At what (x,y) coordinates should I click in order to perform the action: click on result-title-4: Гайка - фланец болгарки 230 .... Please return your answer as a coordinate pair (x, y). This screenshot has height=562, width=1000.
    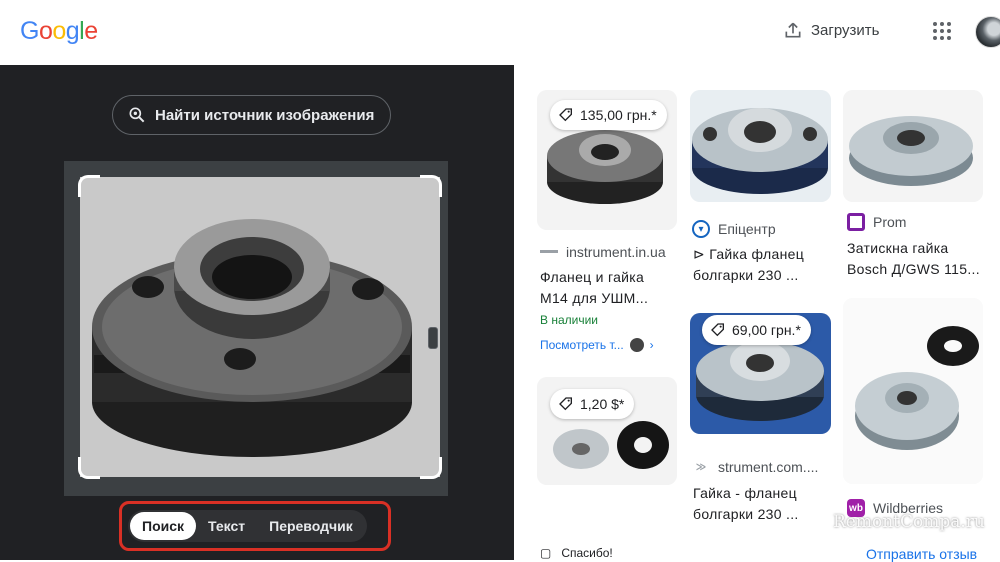
    Looking at the image, I should click on (746, 504).